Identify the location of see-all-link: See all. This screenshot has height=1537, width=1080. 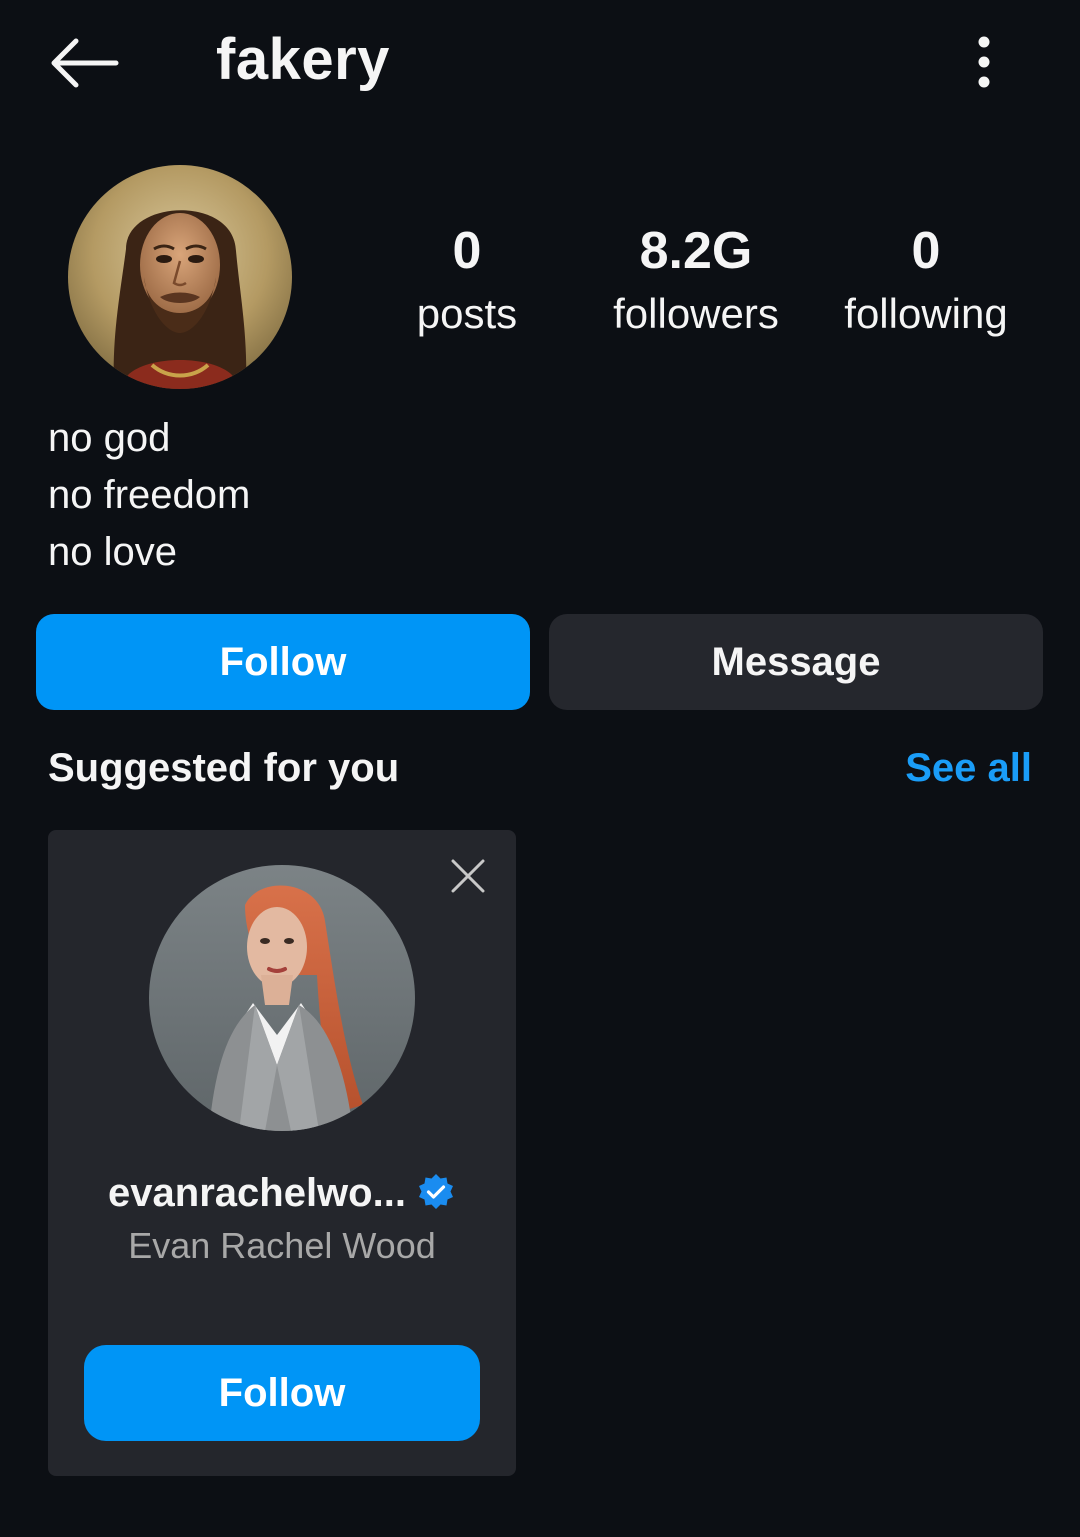
(968, 768).